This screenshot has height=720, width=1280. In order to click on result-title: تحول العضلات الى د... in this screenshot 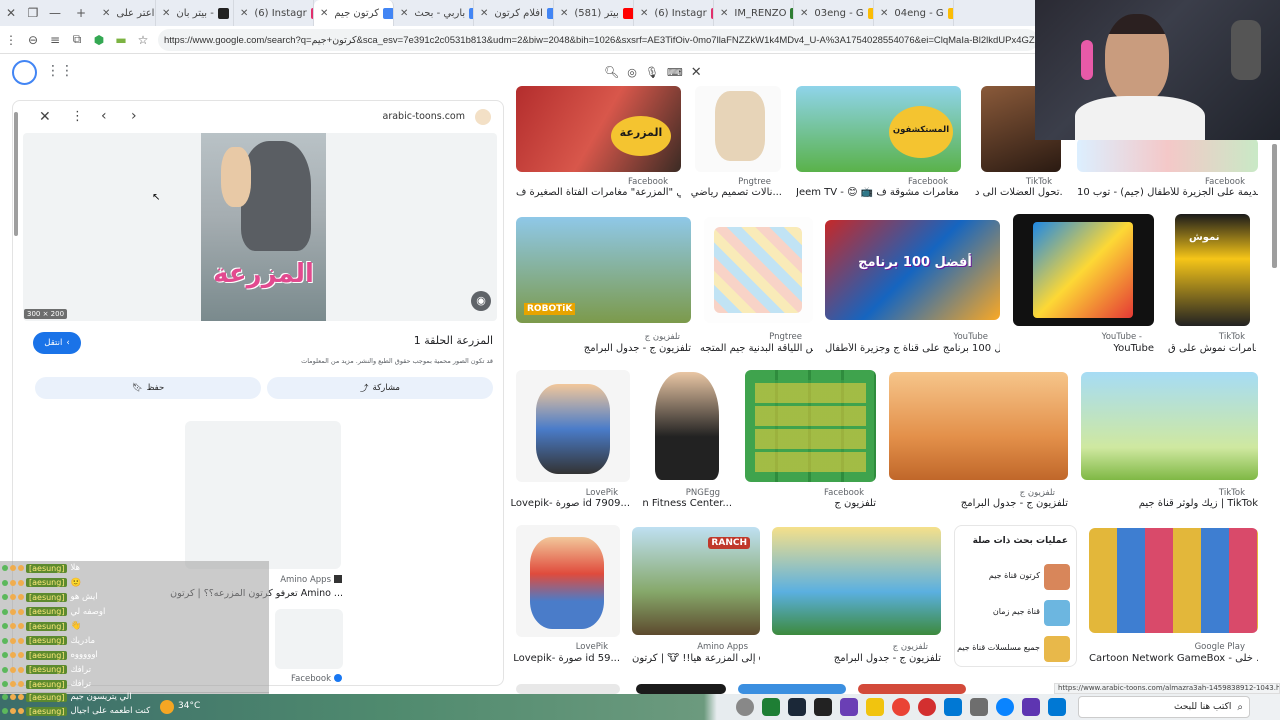, I will do `click(1019, 192)`.